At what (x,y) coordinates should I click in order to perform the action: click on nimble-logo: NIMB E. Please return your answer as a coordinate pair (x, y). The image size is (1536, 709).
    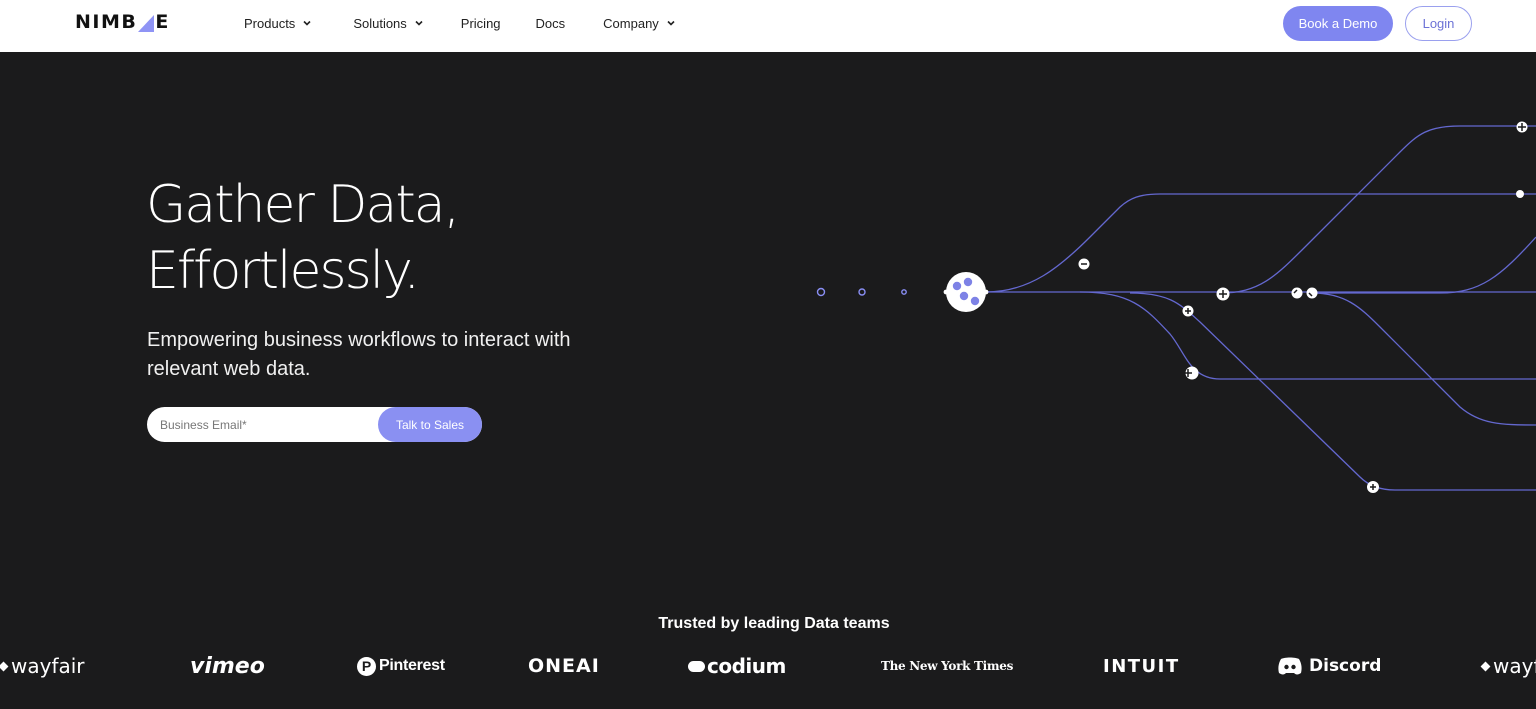
    Looking at the image, I should click on (122, 22).